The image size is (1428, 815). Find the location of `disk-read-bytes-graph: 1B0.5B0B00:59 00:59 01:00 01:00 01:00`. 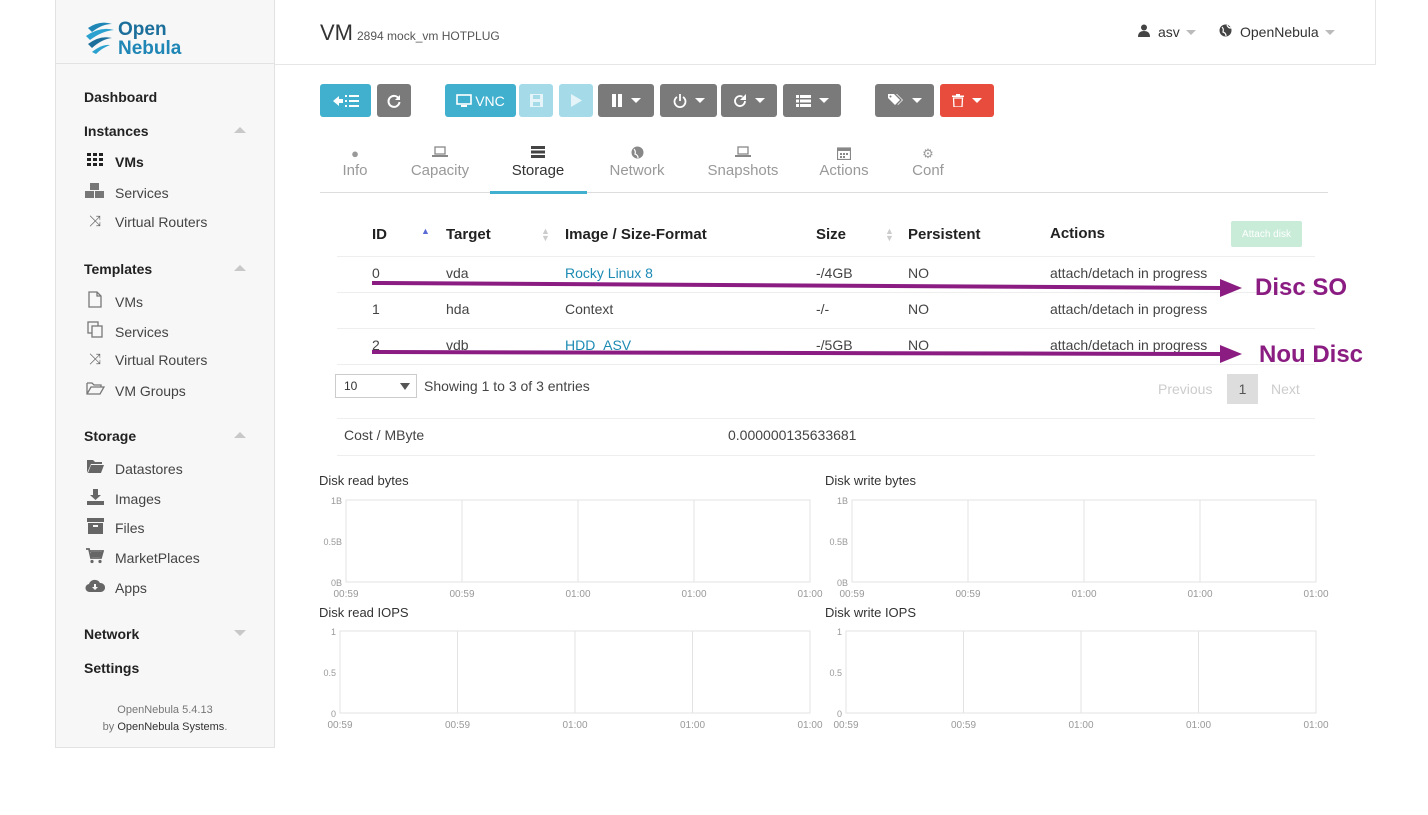

disk-read-bytes-graph: 1B0.5B0B00:59 00:59 01:00 01:00 01:00 is located at coordinates (572, 548).